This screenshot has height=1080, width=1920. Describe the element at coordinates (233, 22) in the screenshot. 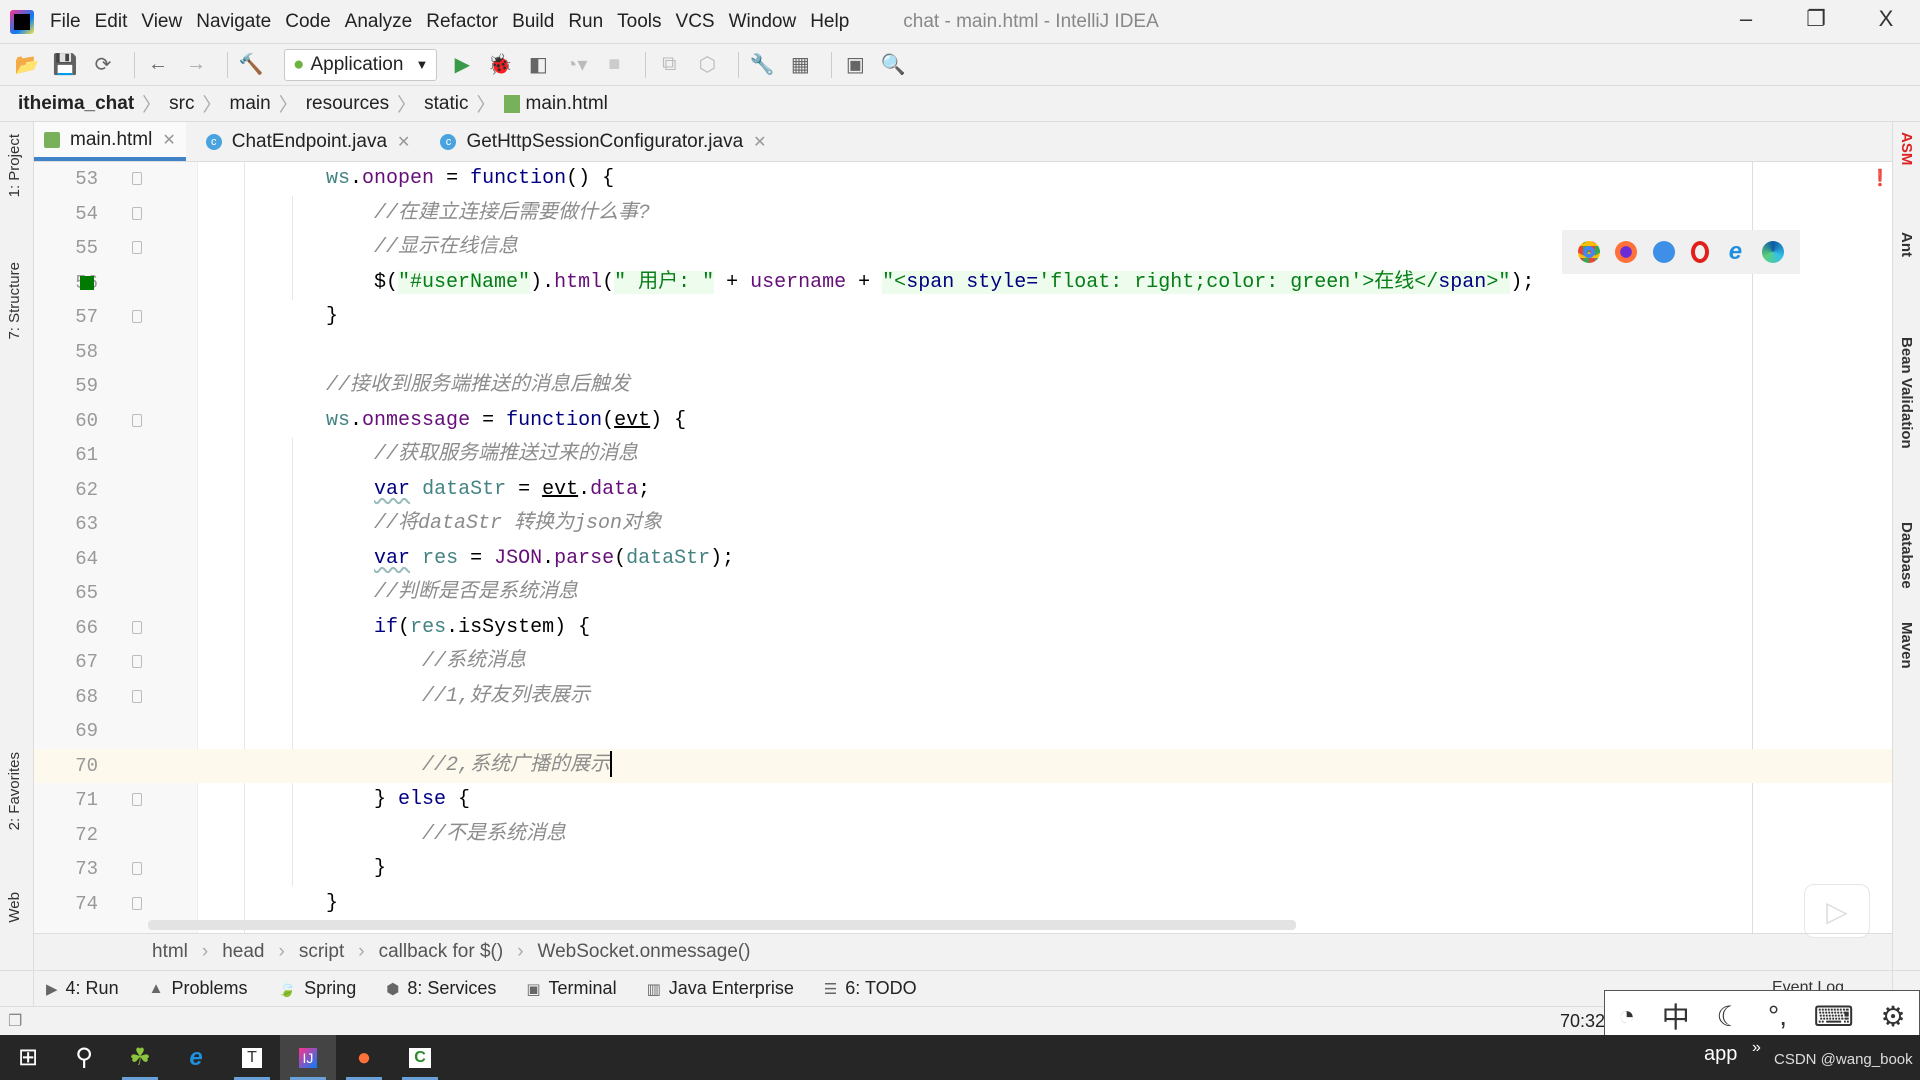

I see `menu-navigate: Navigate` at that location.